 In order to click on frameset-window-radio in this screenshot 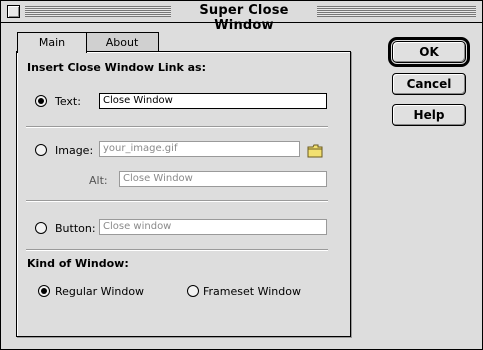, I will do `click(193, 291)`.